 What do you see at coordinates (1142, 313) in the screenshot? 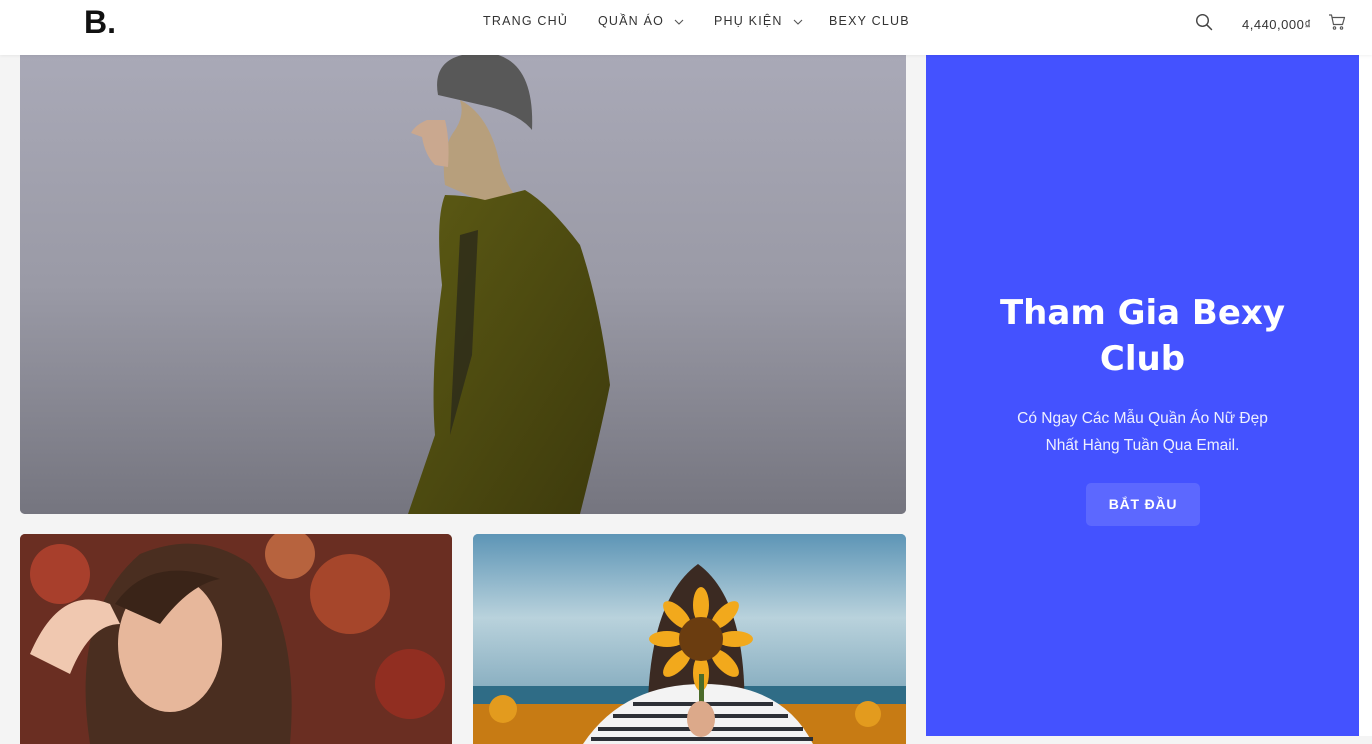
I see `promo-title-line: Tham Gia Bexy` at bounding box center [1142, 313].